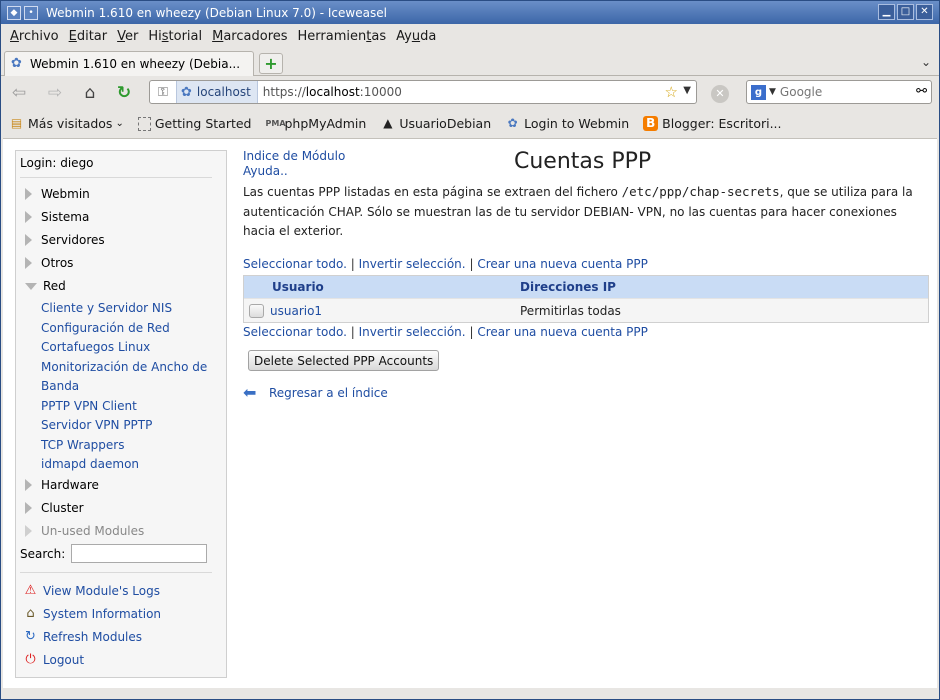 The width and height of the screenshot is (940, 700). What do you see at coordinates (106, 308) in the screenshot?
I see `module-cliente-nis: Cliente y Servidor NIS` at bounding box center [106, 308].